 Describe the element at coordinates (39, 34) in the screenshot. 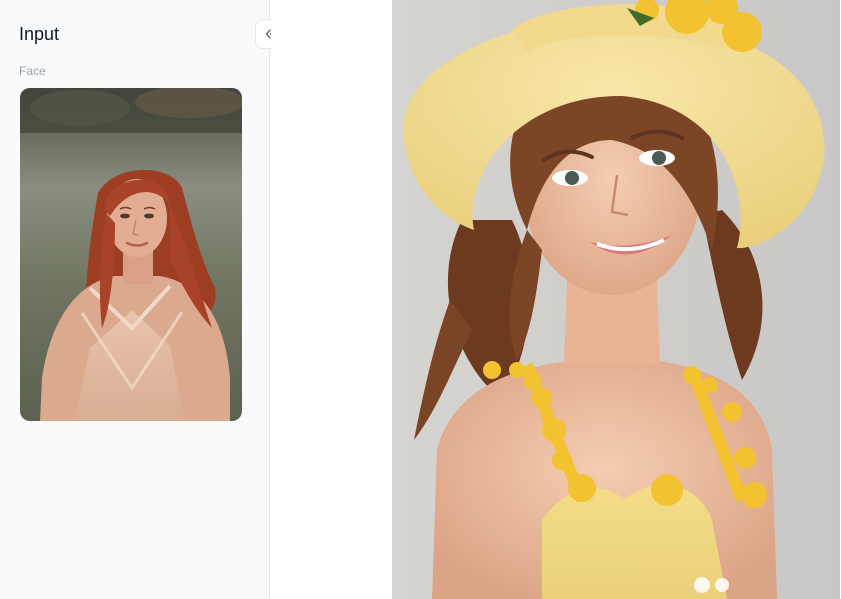

I see `sidebar-title: Input` at that location.